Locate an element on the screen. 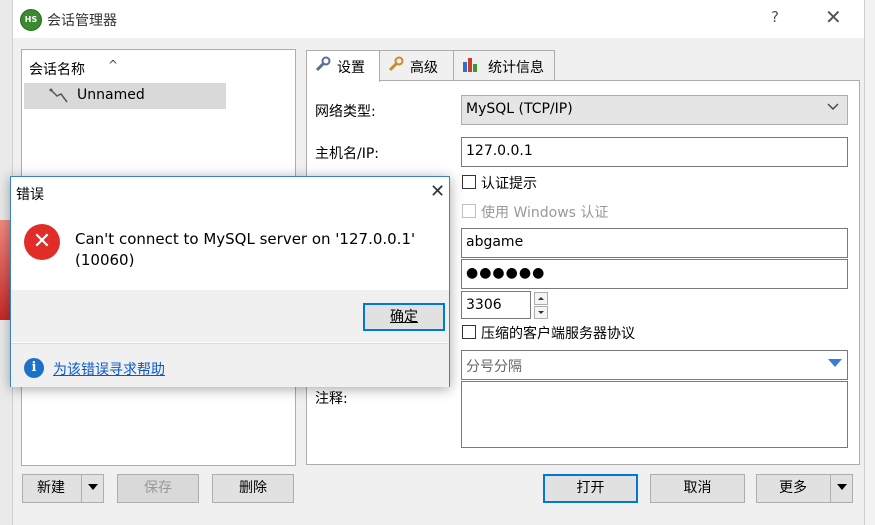  open-button: 打开 is located at coordinates (590, 488).